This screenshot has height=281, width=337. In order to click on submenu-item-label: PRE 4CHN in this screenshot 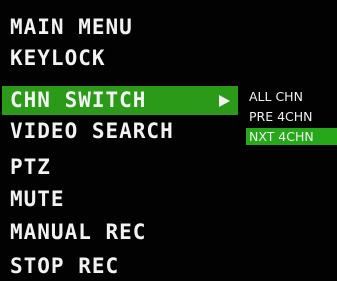, I will do `click(281, 116)`.